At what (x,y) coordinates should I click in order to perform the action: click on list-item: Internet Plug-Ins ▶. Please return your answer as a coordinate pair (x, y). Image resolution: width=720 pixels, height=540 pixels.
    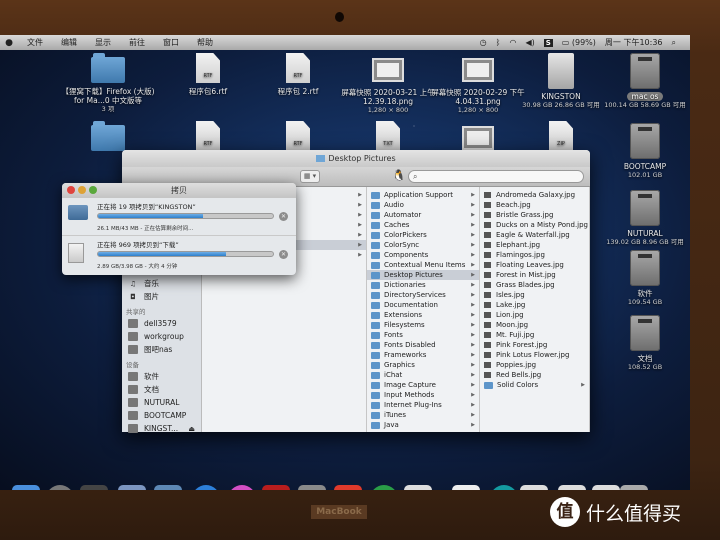
    Looking at the image, I should click on (423, 405).